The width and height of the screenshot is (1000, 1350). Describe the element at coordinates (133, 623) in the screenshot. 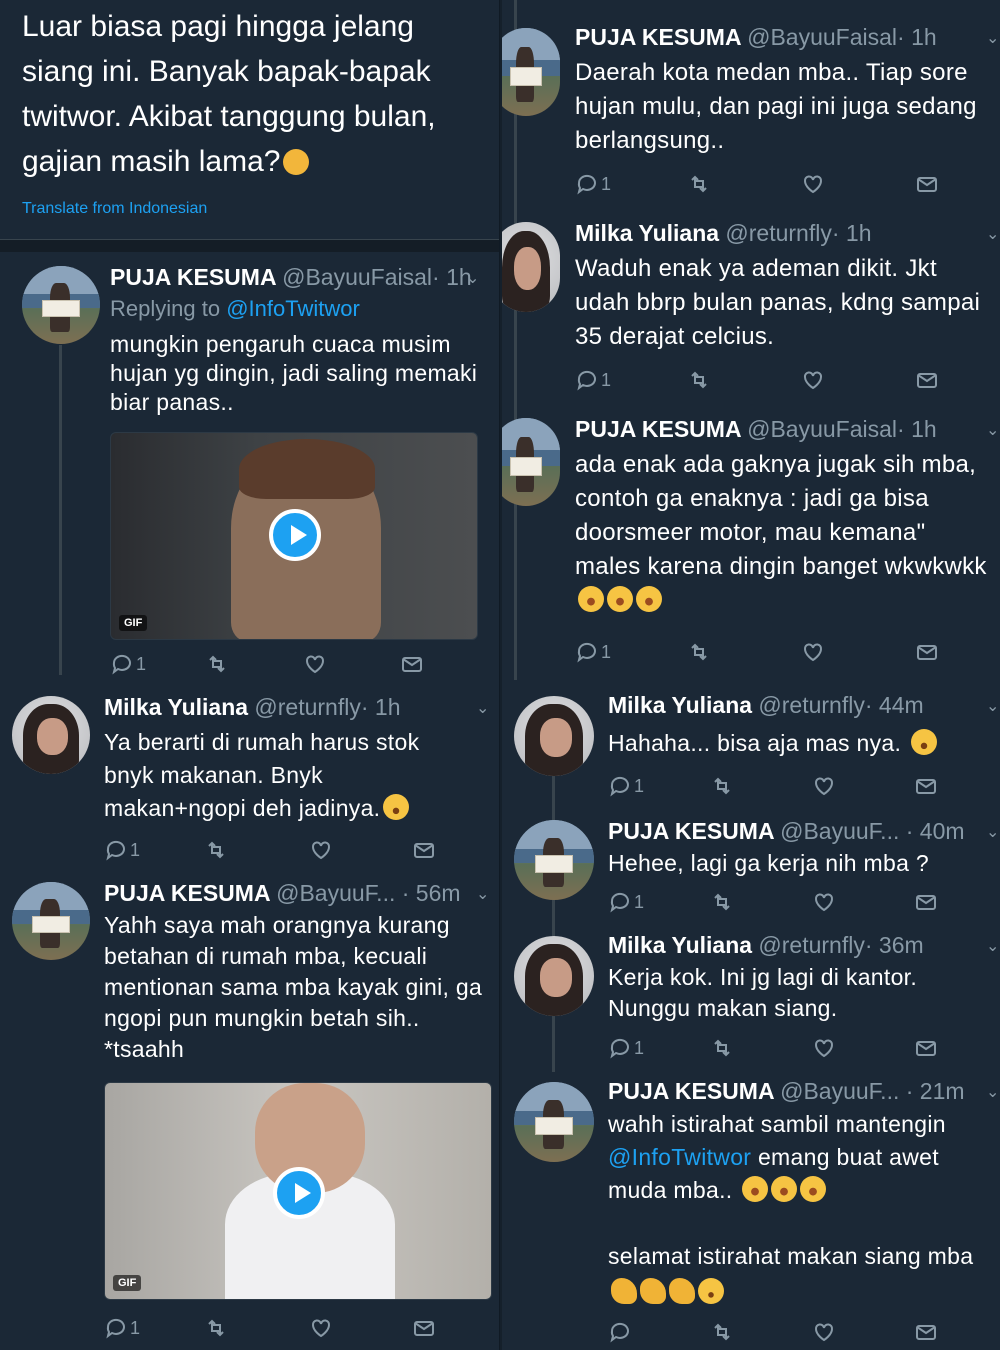

I see `gif-badge: GIF` at that location.